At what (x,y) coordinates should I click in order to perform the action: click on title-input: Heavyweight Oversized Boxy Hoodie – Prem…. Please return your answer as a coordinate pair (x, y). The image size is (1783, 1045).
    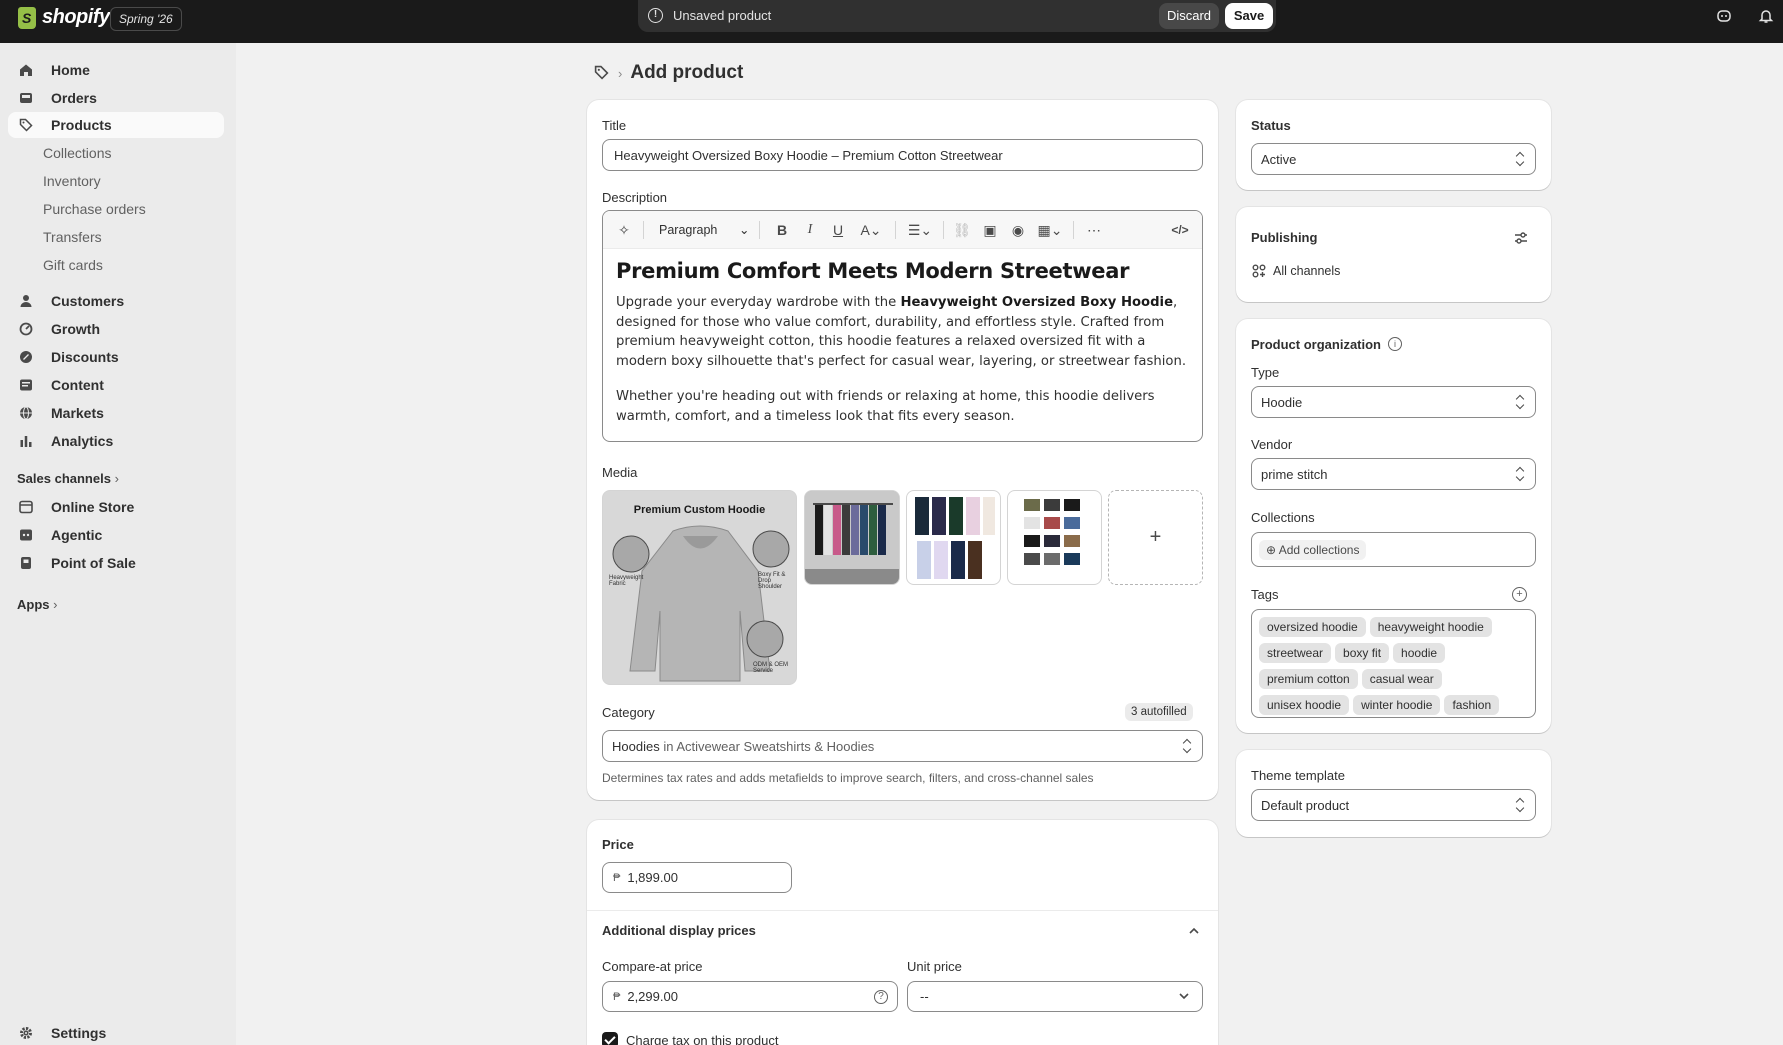
    Looking at the image, I should click on (902, 155).